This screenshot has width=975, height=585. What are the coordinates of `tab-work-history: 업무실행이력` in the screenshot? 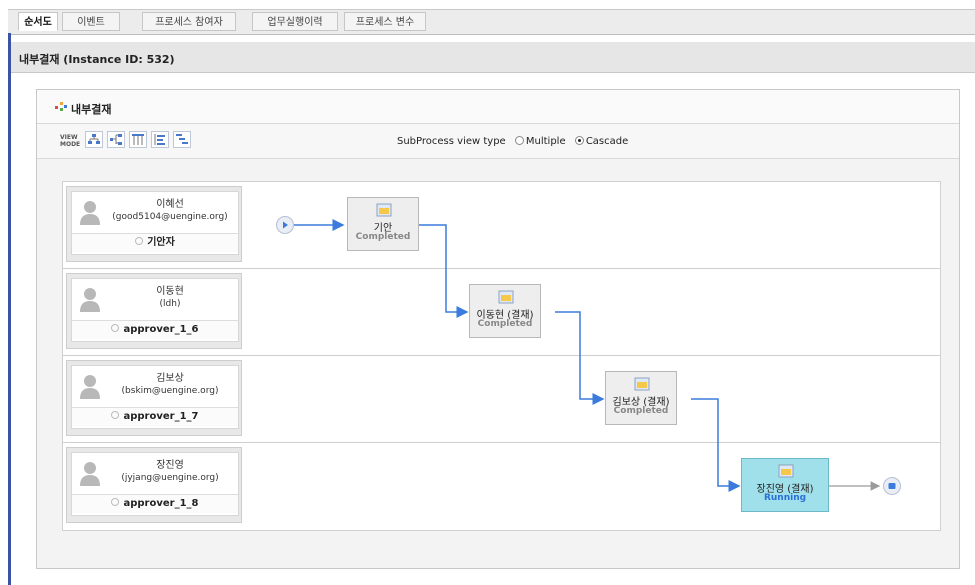 It's located at (295, 21).